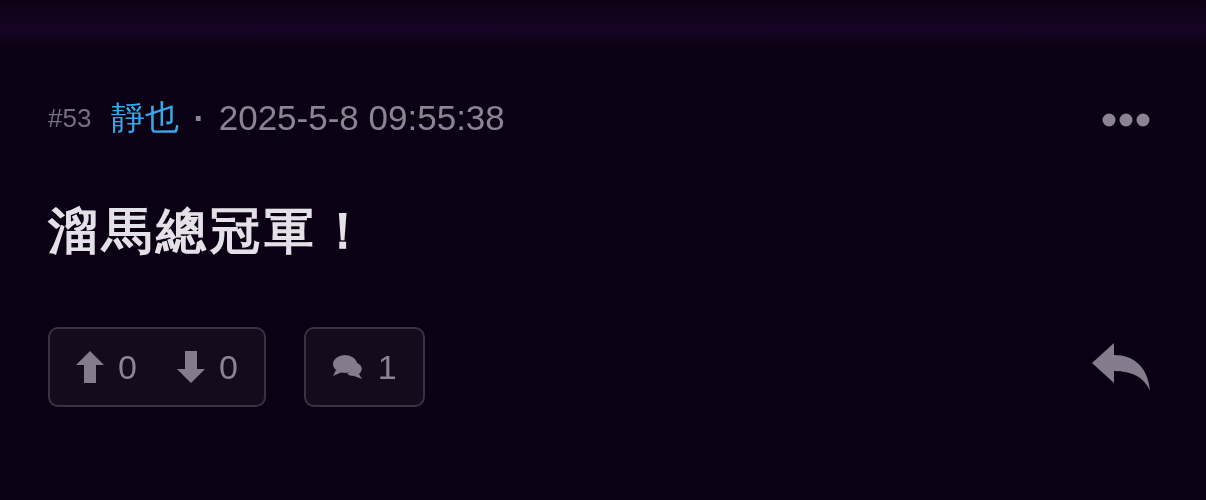 Image resolution: width=1206 pixels, height=500 pixels. I want to click on author-name: 靜也, so click(145, 118).